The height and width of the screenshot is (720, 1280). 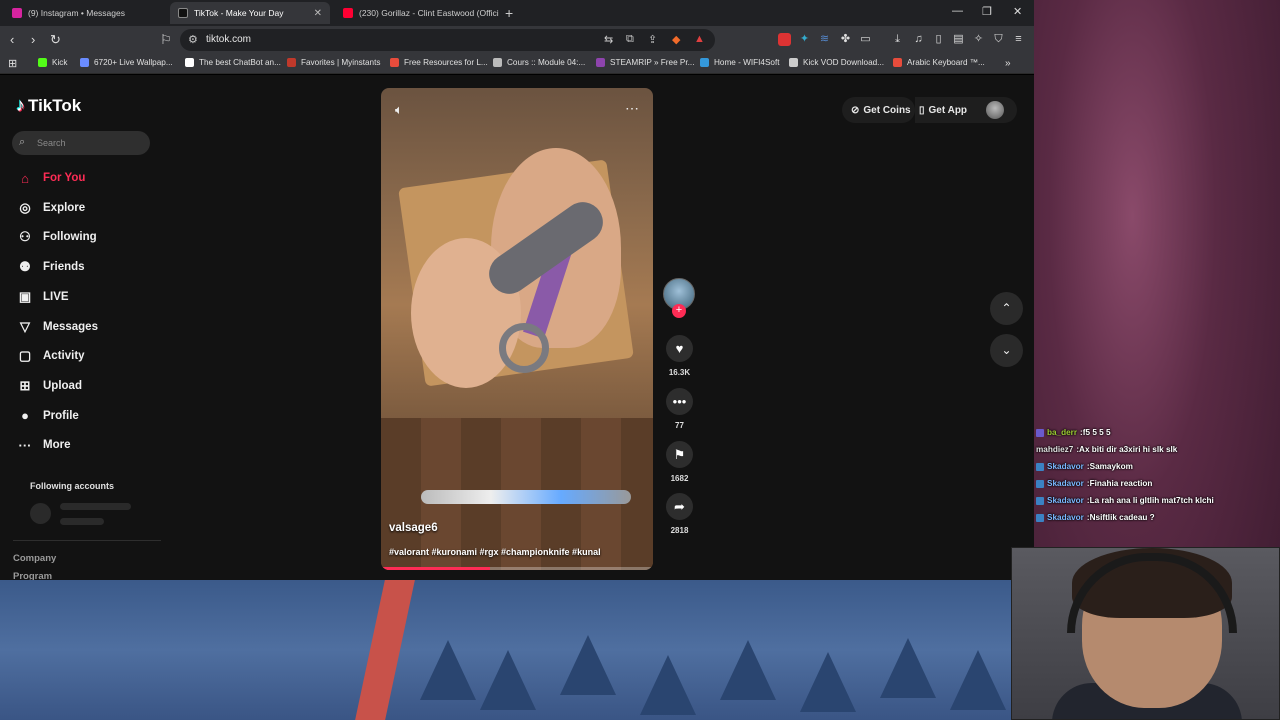 I want to click on bookmark-item: Favorites | Myinstants, so click(x=333, y=62).